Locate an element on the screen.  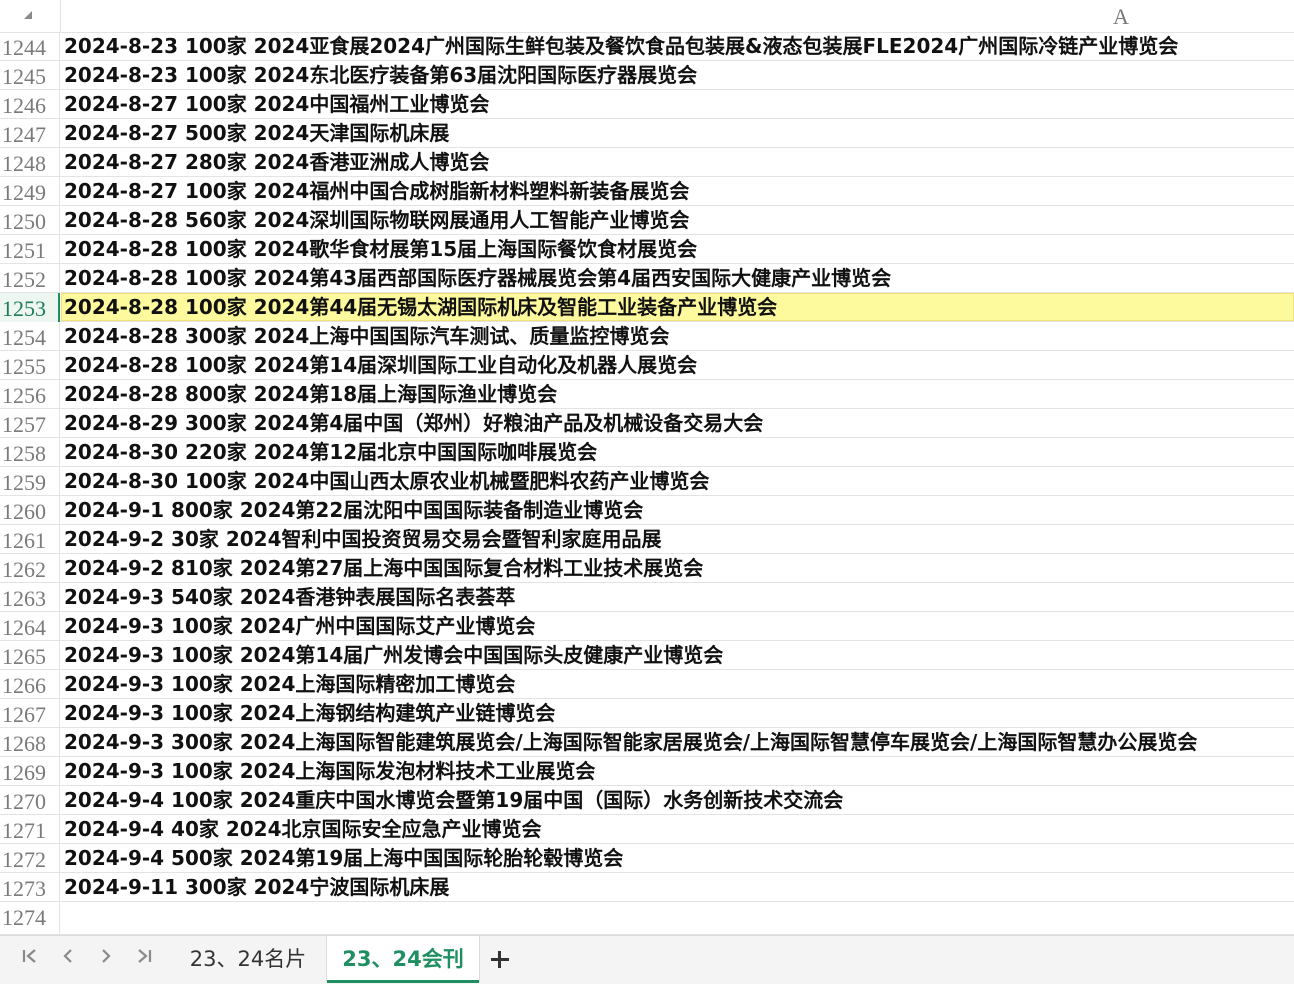
cell-a: 2024-9-11 300家 2024宁波国际机床展 is located at coordinates (677, 887).